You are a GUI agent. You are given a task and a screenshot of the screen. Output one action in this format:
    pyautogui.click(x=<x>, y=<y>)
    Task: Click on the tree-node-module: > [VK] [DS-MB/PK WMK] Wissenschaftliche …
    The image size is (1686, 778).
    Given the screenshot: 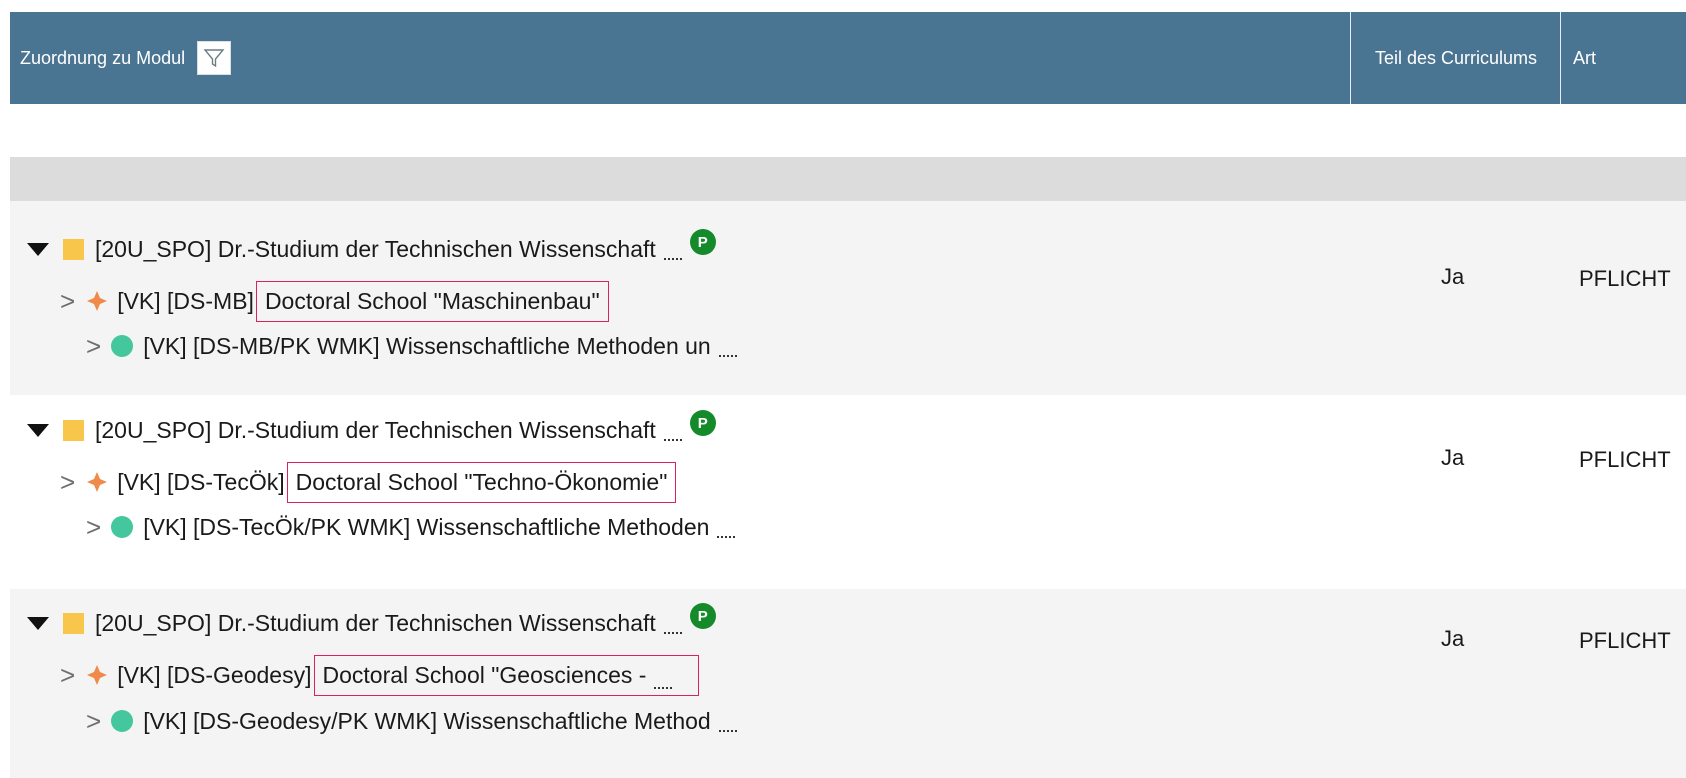 What is the action you would take?
    pyautogui.click(x=411, y=346)
    